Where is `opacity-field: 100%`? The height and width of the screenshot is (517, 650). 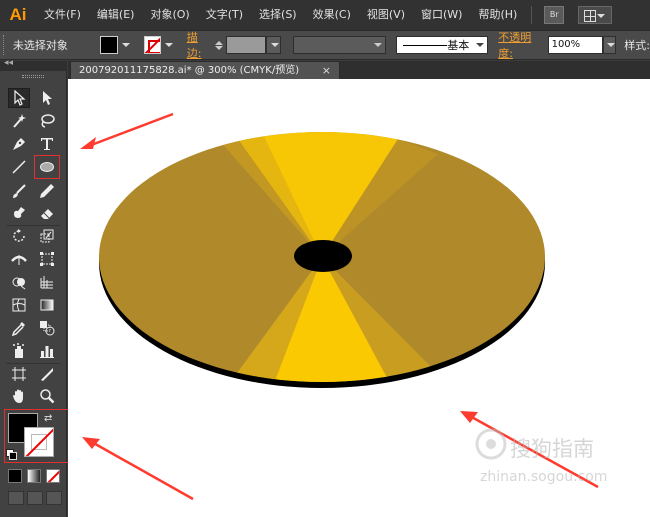 opacity-field: 100% is located at coordinates (575, 45).